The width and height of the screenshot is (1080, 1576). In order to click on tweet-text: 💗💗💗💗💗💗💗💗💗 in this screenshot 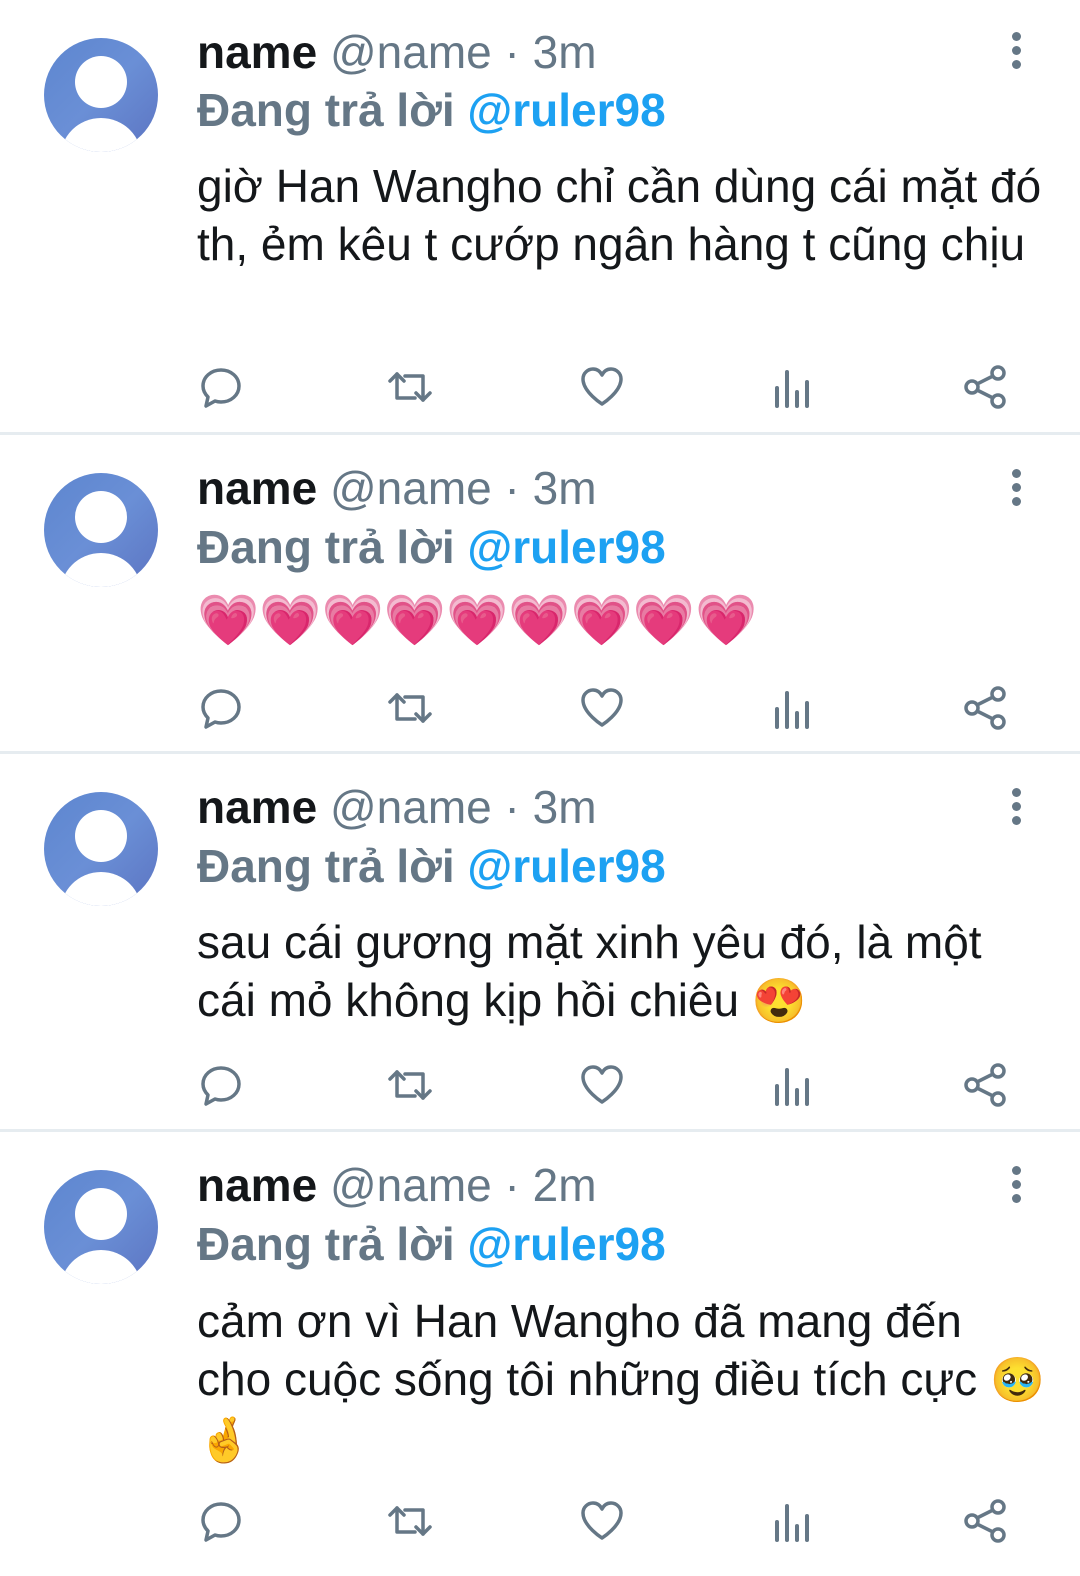, I will do `click(622, 620)`.